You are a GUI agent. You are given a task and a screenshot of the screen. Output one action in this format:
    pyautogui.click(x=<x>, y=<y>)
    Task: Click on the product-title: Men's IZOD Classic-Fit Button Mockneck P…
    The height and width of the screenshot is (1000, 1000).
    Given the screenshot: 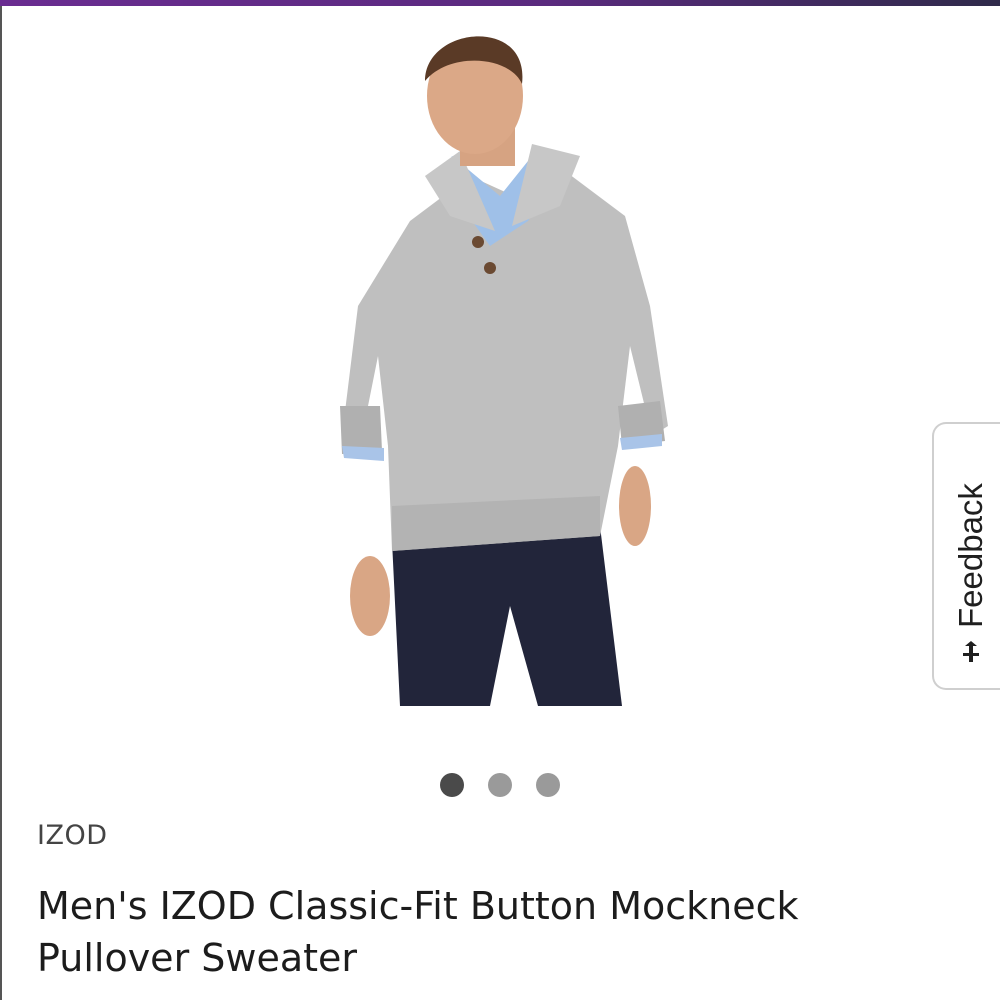 What is the action you would take?
    pyautogui.click(x=418, y=932)
    